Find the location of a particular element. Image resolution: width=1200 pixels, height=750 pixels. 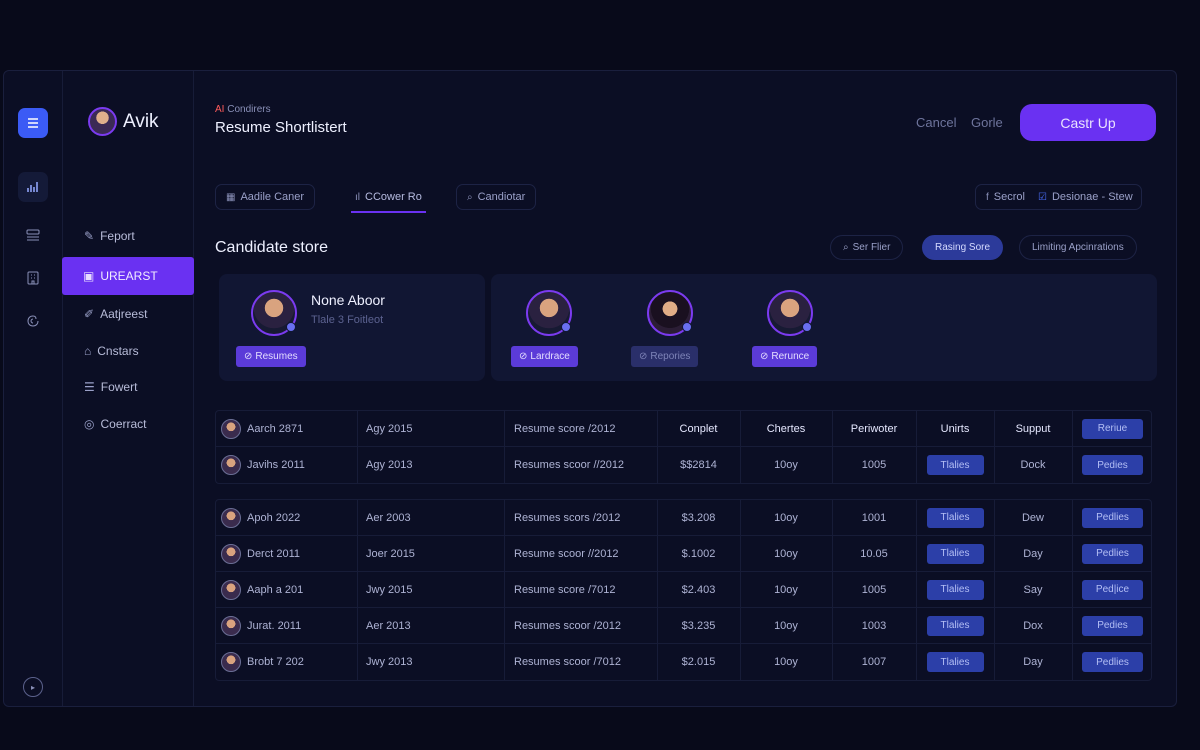

chip-label: Rerunce is located at coordinates (790, 356).